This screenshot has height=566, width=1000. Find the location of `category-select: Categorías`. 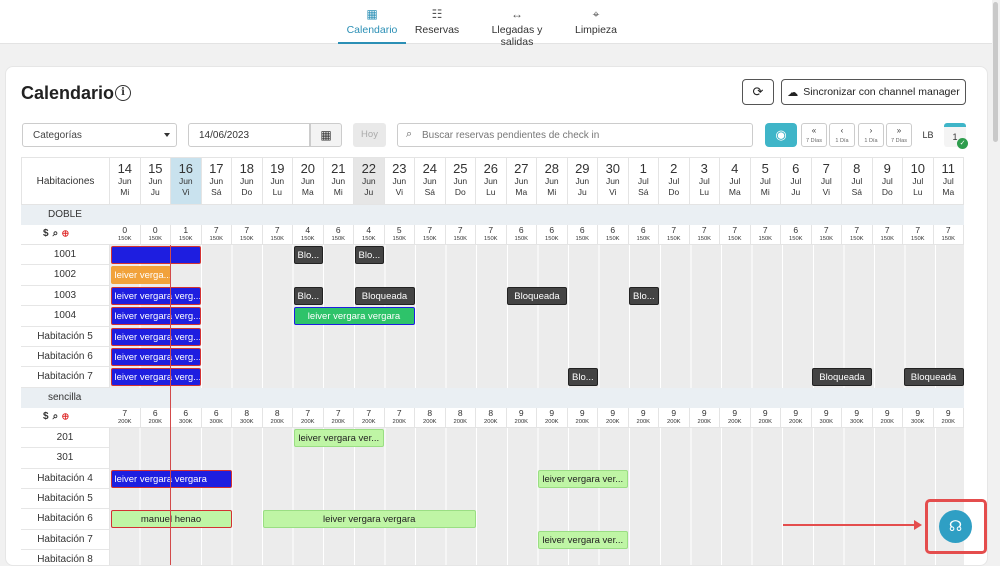

category-select: Categorías is located at coordinates (99, 135).